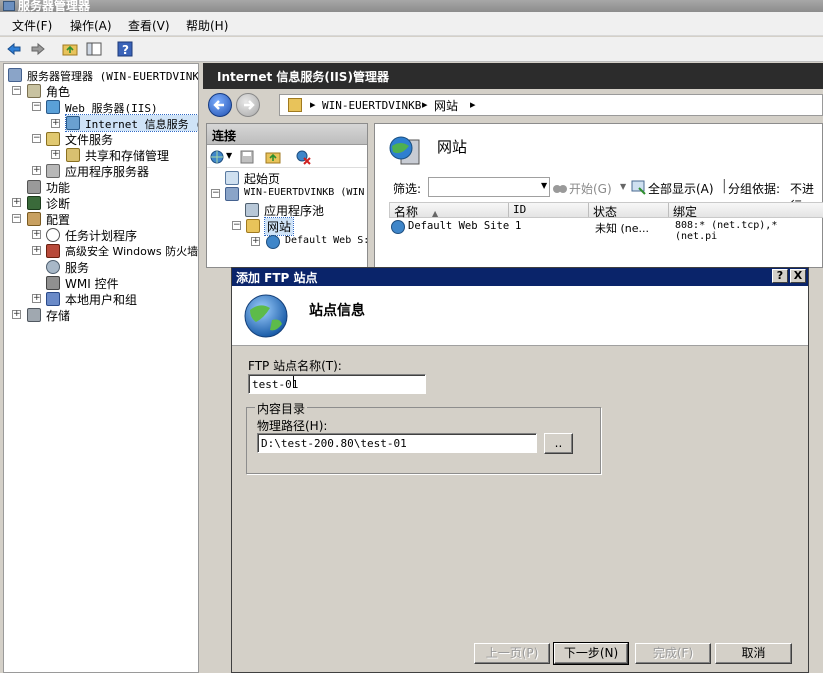  What do you see at coordinates (673, 653) in the screenshot?
I see `finish-button: 完成(F)` at bounding box center [673, 653].